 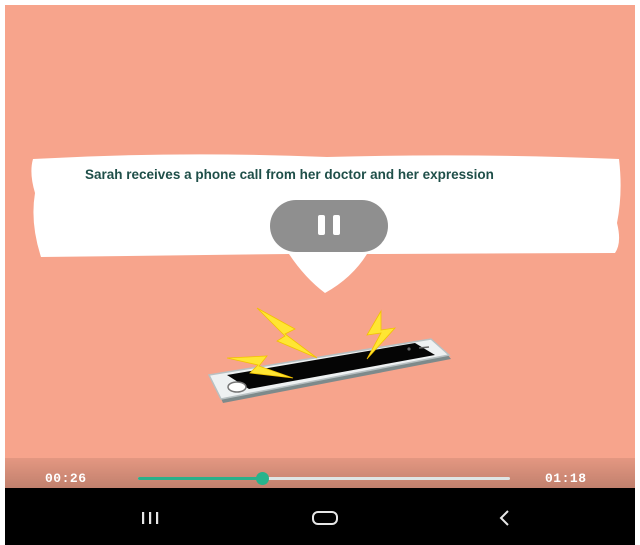 What do you see at coordinates (329, 226) in the screenshot?
I see `pause-button` at bounding box center [329, 226].